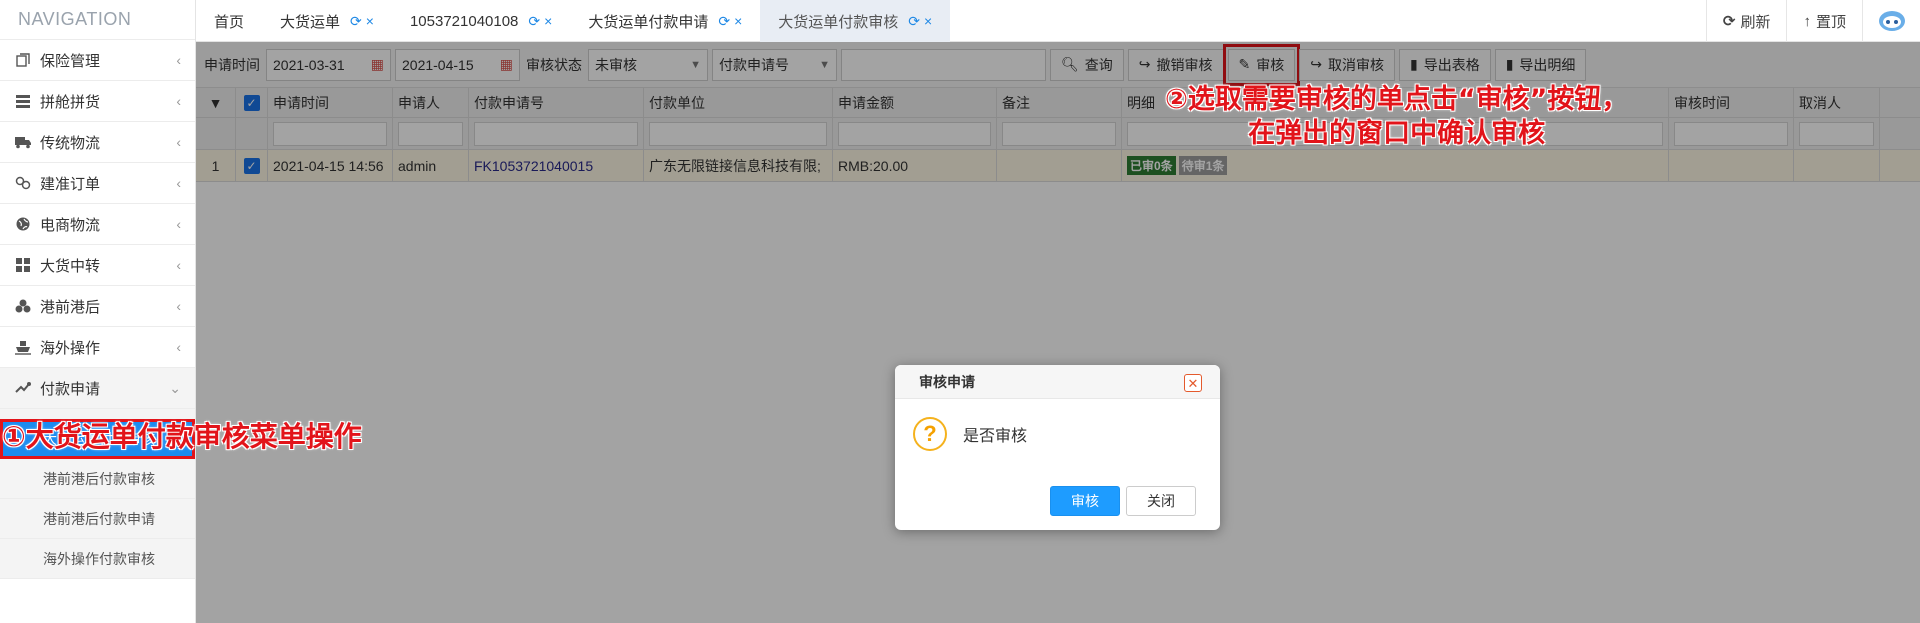  What do you see at coordinates (23, 347) in the screenshot?
I see `ship-icon` at bounding box center [23, 347].